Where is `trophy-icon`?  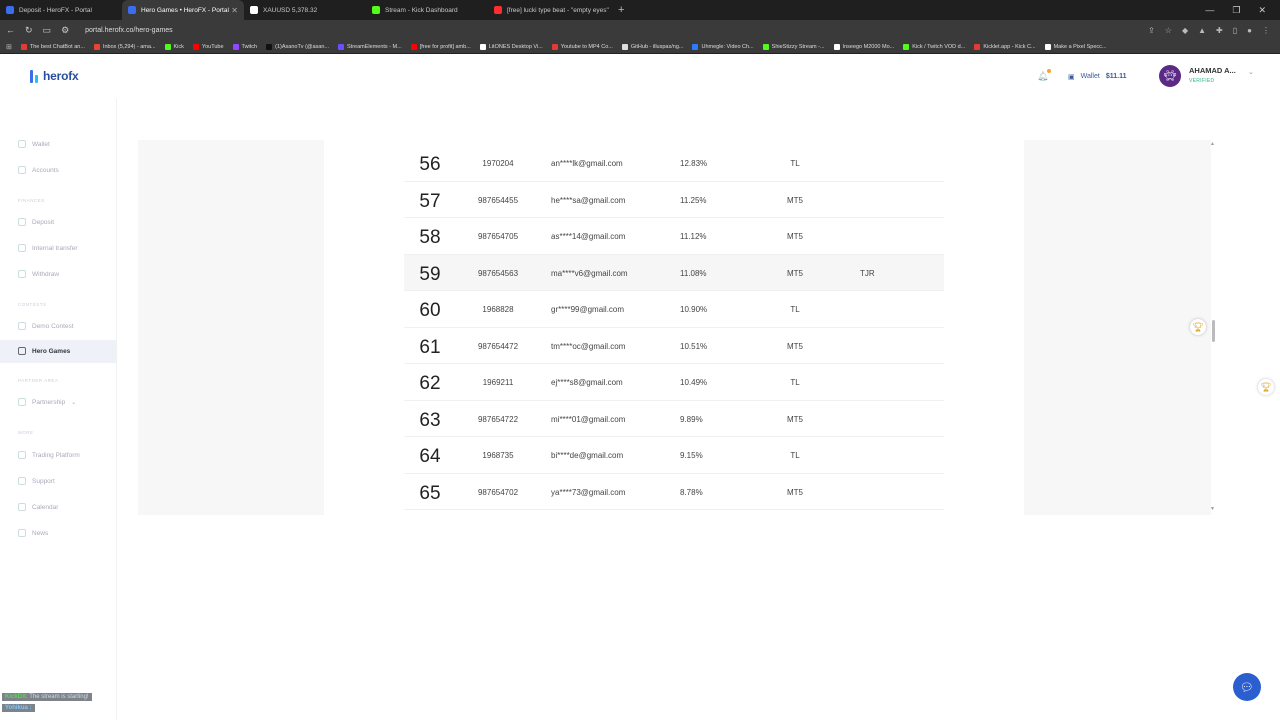 trophy-icon is located at coordinates (22, 351).